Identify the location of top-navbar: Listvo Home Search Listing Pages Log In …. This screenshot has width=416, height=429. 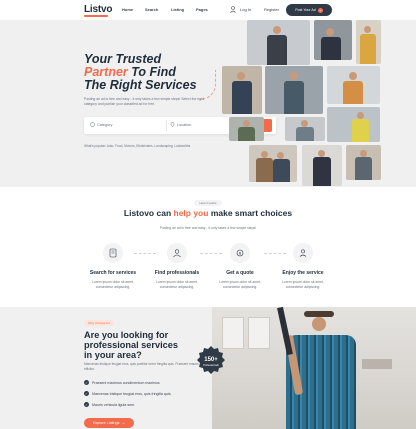
(208, 10).